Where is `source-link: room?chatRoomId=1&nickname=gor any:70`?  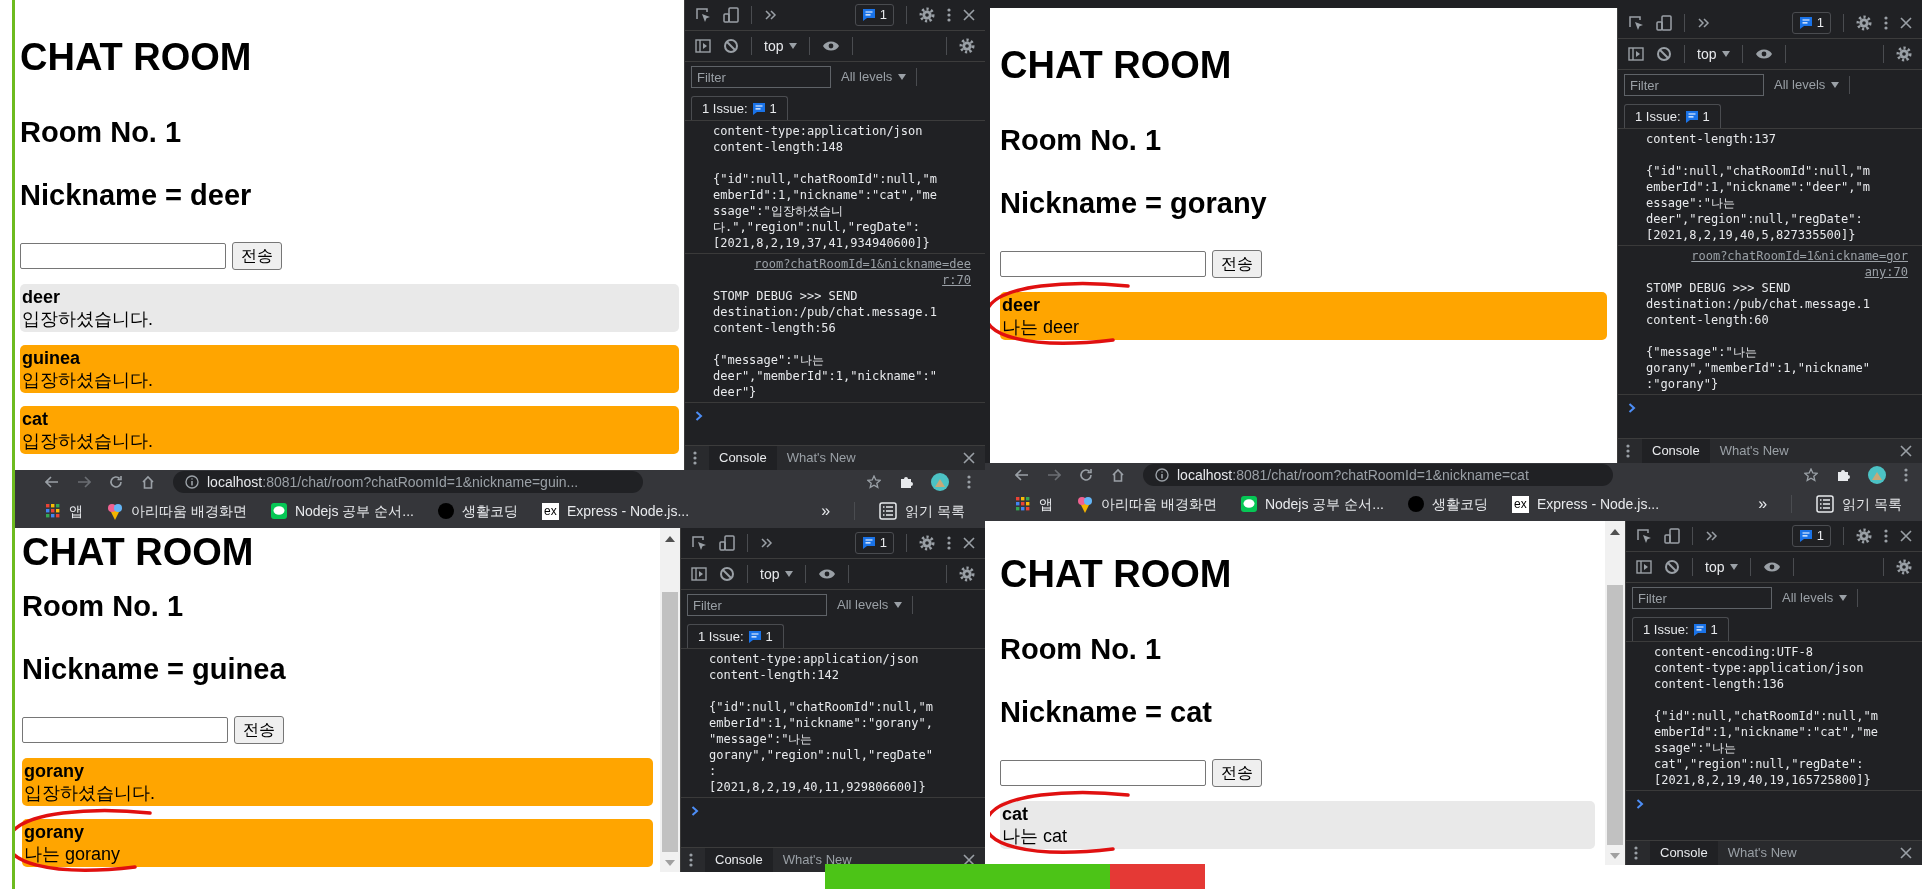 source-link: room?chatRoomId=1&nickname=gor any:70 is located at coordinates (1799, 264).